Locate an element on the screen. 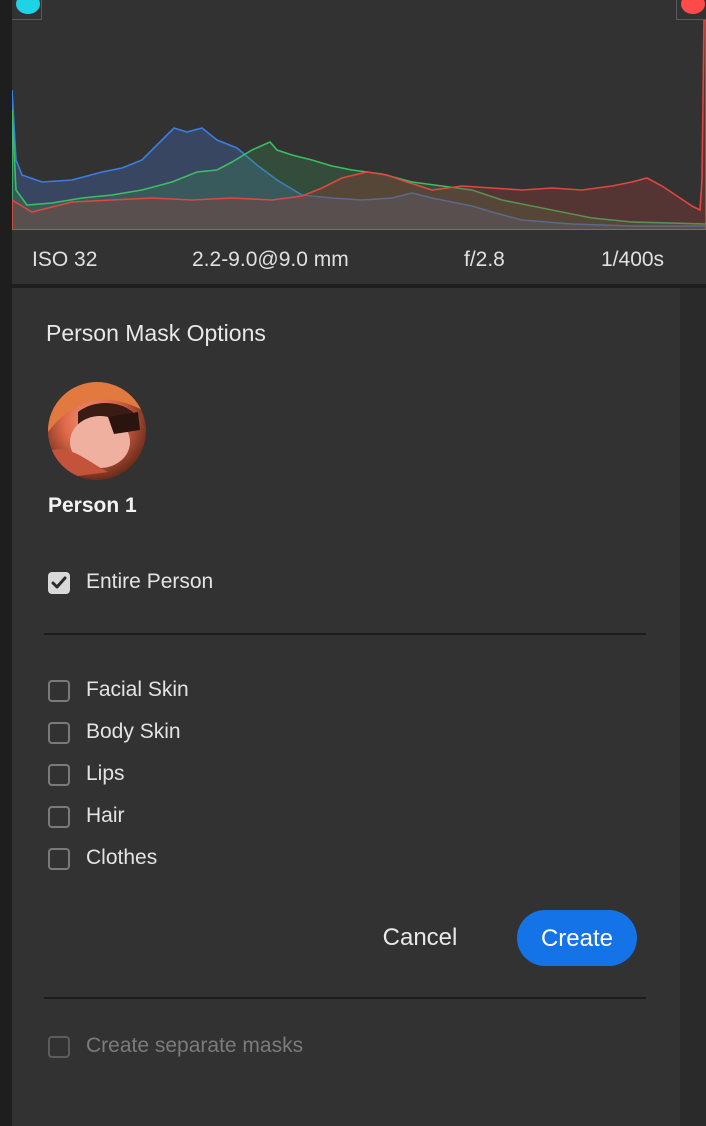  checkmark-icon is located at coordinates (59, 582).